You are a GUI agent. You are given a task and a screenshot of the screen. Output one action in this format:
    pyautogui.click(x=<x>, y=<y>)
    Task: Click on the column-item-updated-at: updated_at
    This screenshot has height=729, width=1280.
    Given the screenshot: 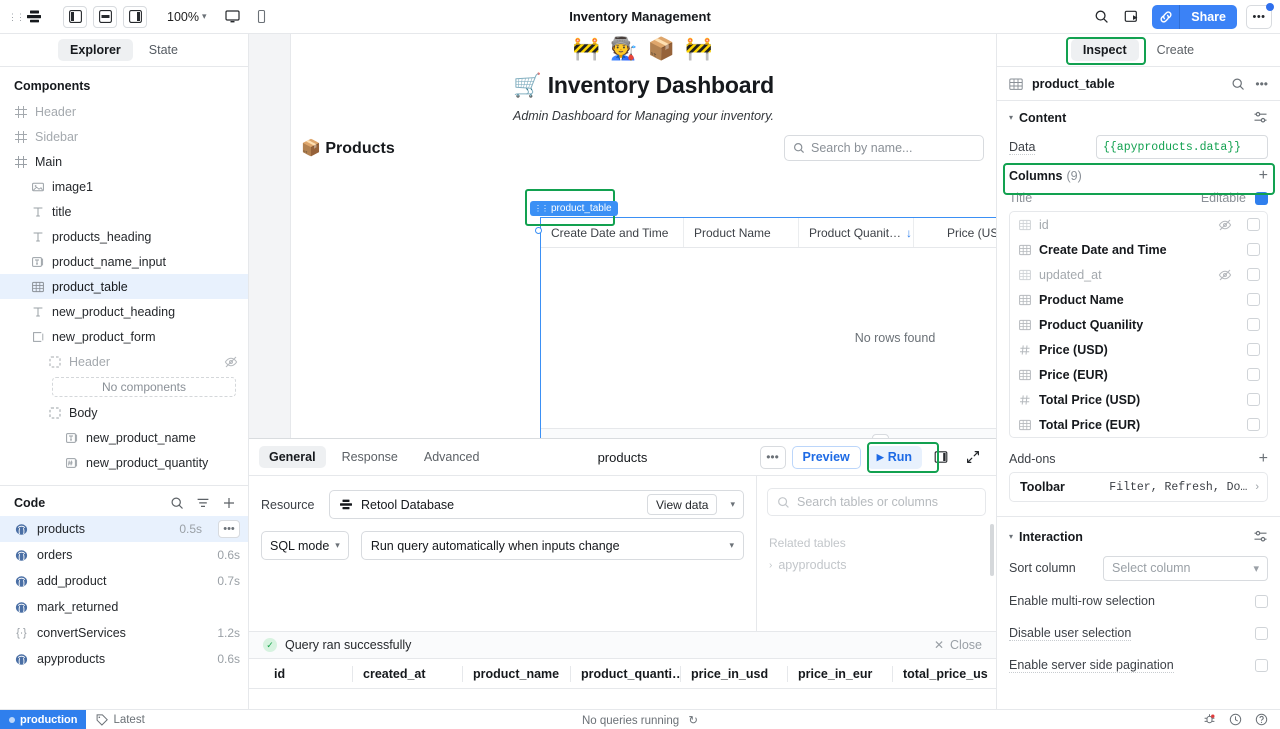 What is the action you would take?
    pyautogui.click(x=1138, y=274)
    